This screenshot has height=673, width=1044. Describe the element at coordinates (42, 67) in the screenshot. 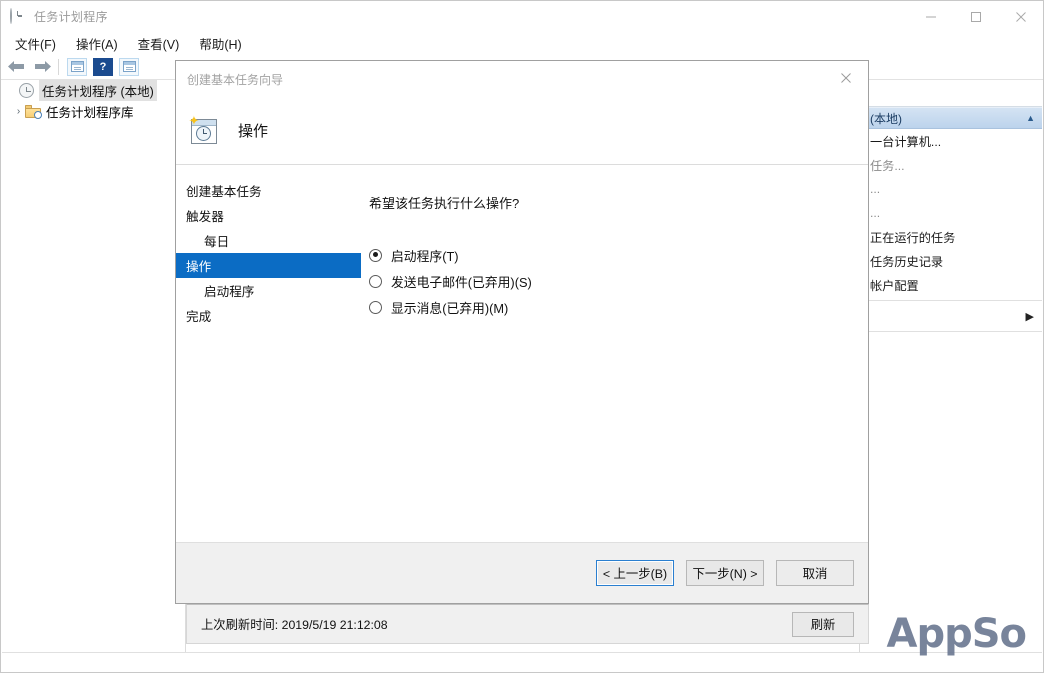

I see `forward-arrow-icon` at that location.